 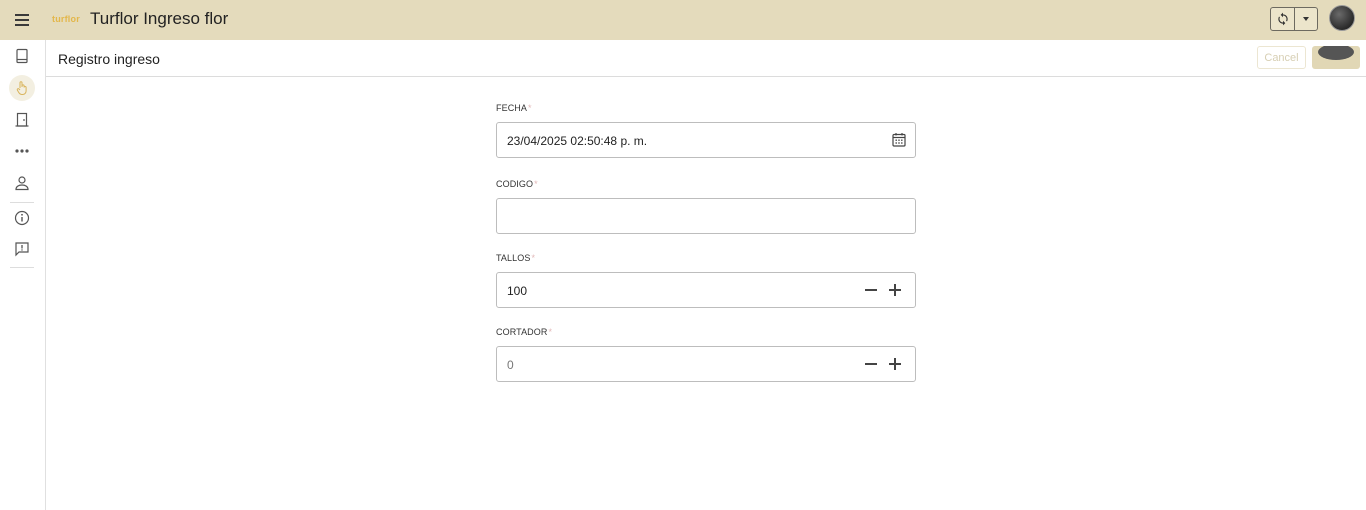 I want to click on codigo-label-text: CODIGO, so click(x=515, y=184).